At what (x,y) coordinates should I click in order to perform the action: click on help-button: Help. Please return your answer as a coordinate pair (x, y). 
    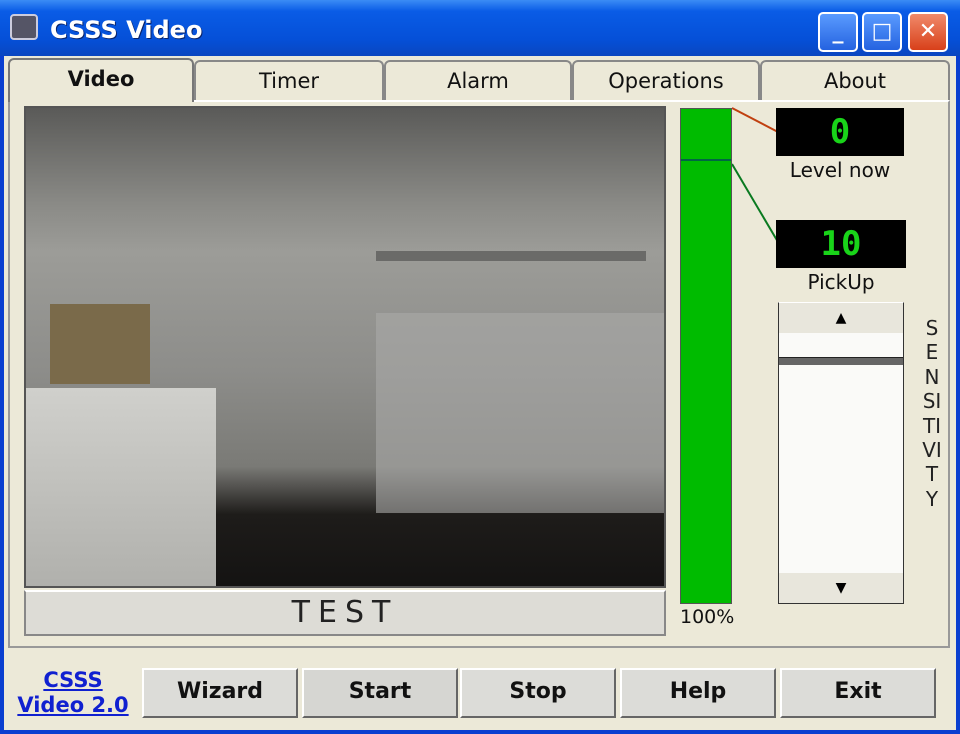
    Looking at the image, I should click on (698, 693).